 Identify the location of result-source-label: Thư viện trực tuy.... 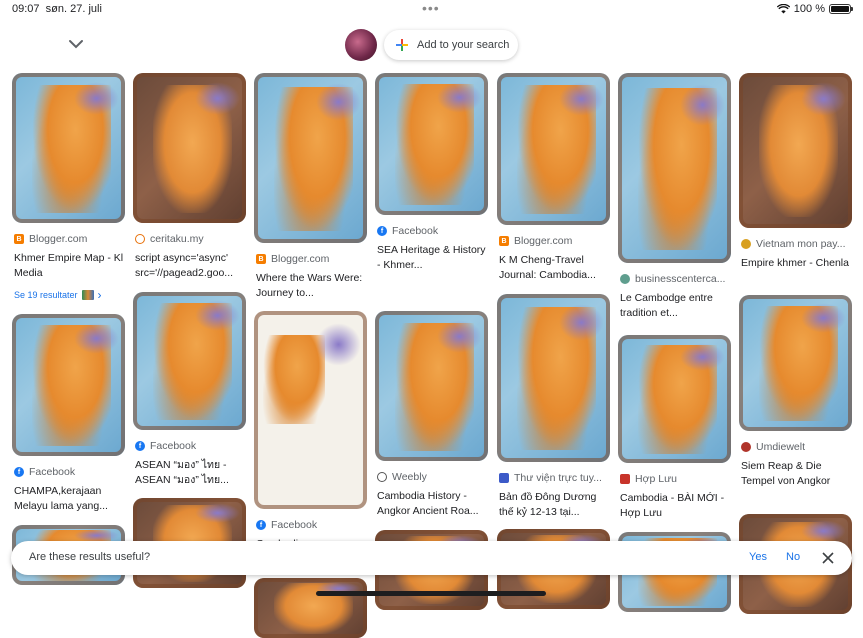
(558, 478).